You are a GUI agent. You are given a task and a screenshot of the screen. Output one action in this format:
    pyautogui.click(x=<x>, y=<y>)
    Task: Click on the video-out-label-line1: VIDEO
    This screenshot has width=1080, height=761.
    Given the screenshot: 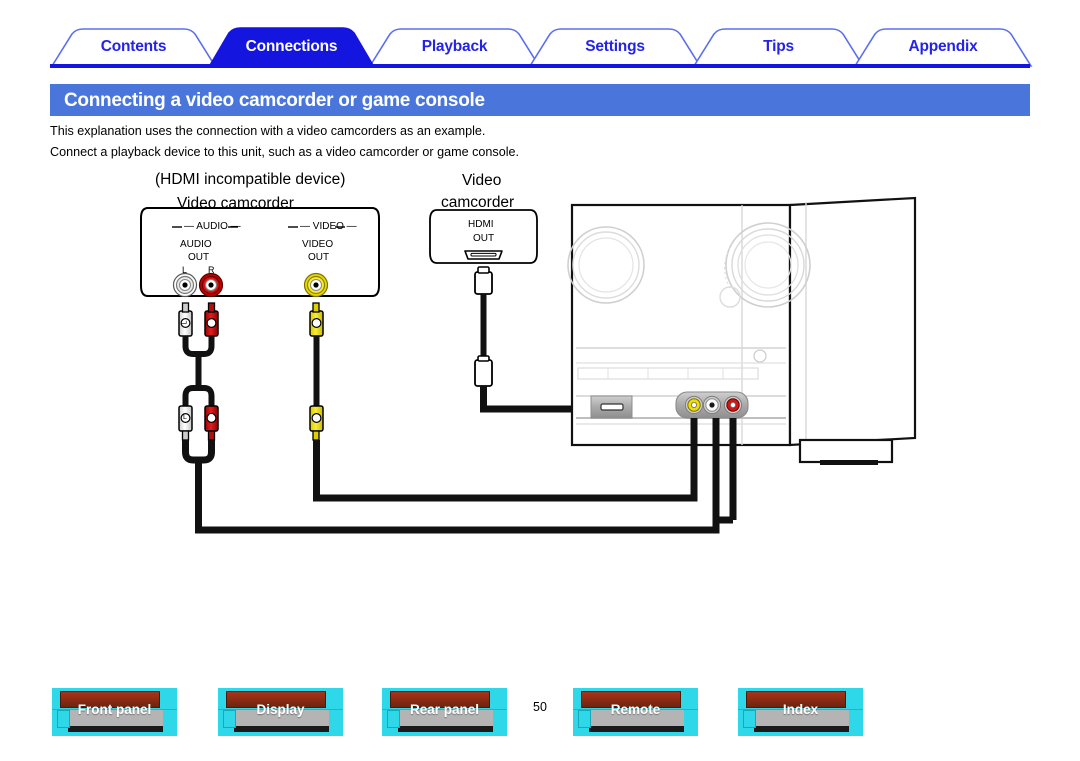 What is the action you would take?
    pyautogui.click(x=318, y=244)
    